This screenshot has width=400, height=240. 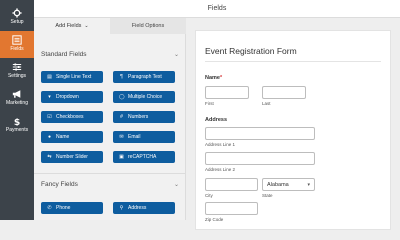 I want to click on field-button-label: Checkboxes, so click(x=70, y=117).